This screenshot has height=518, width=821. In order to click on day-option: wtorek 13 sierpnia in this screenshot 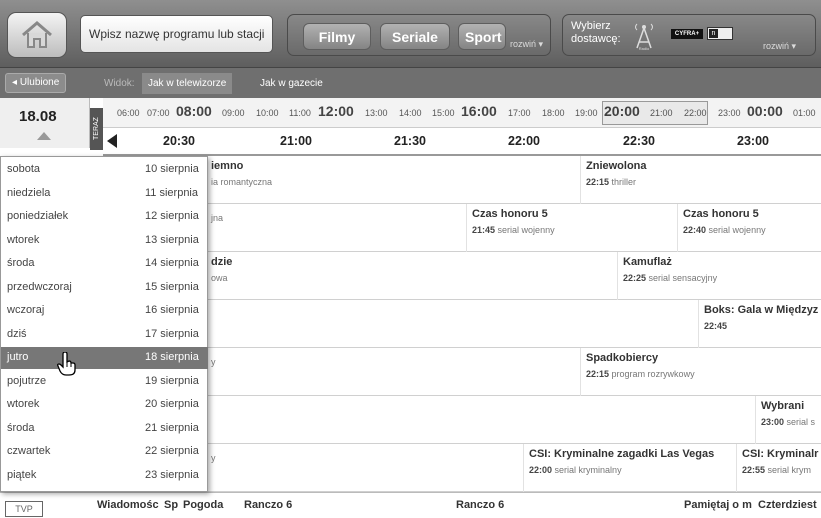, I will do `click(104, 241)`.